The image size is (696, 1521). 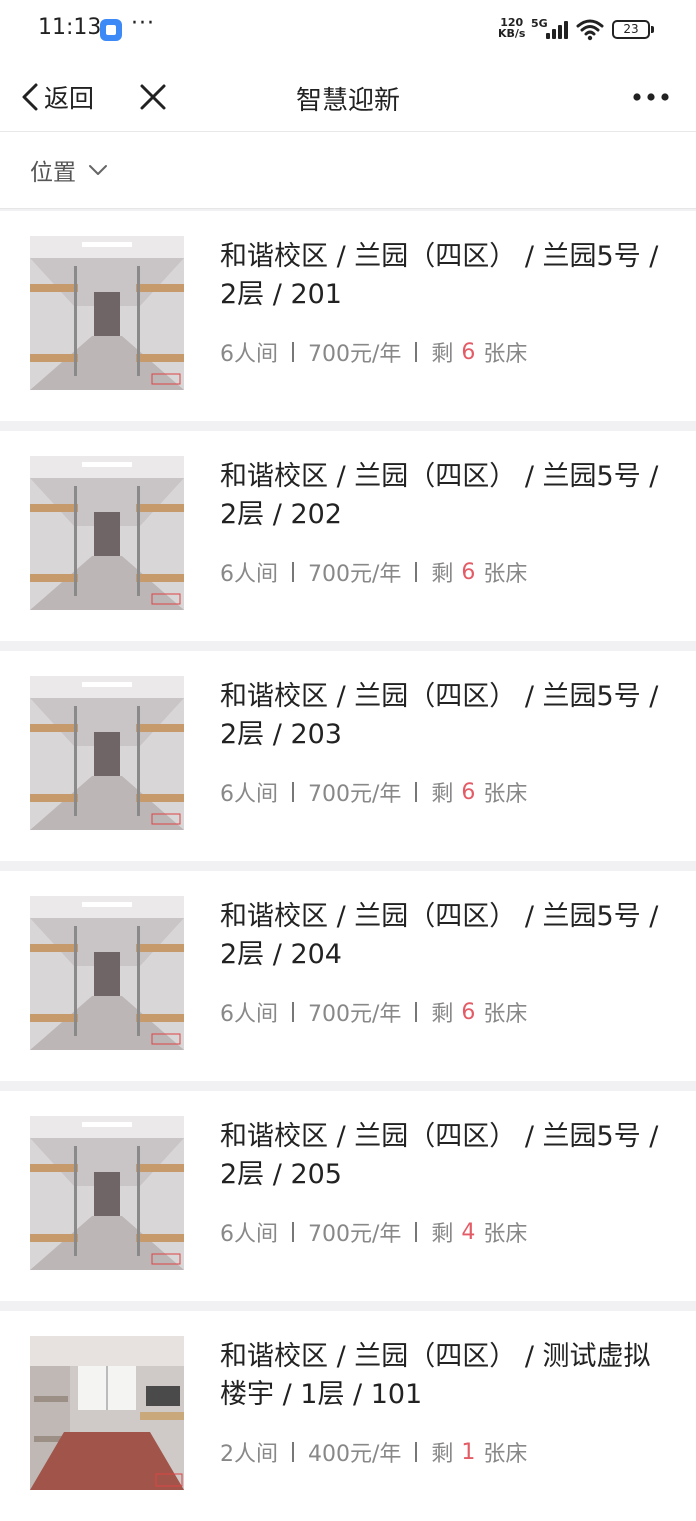 I want to click on back-button: 返回, so click(x=57, y=97).